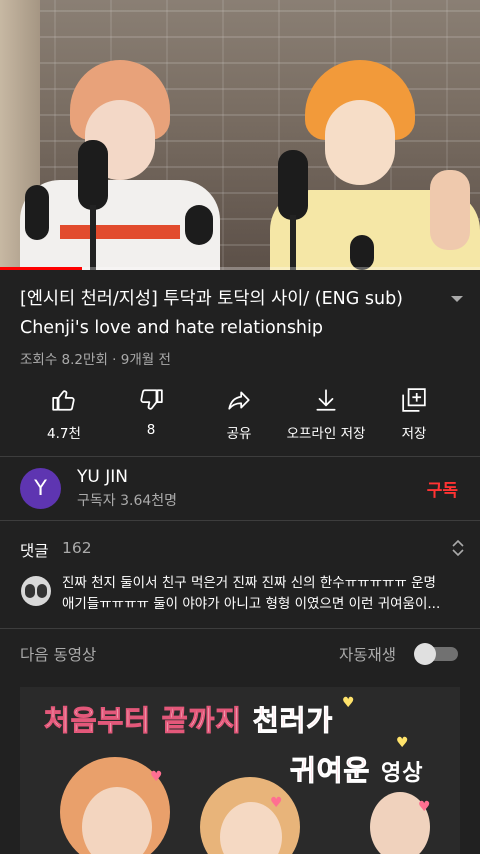 Image resolution: width=480 pixels, height=854 pixels. Describe the element at coordinates (356, 771) in the screenshot. I see `thumbnail-title-line2: 귀여운 영상` at that location.